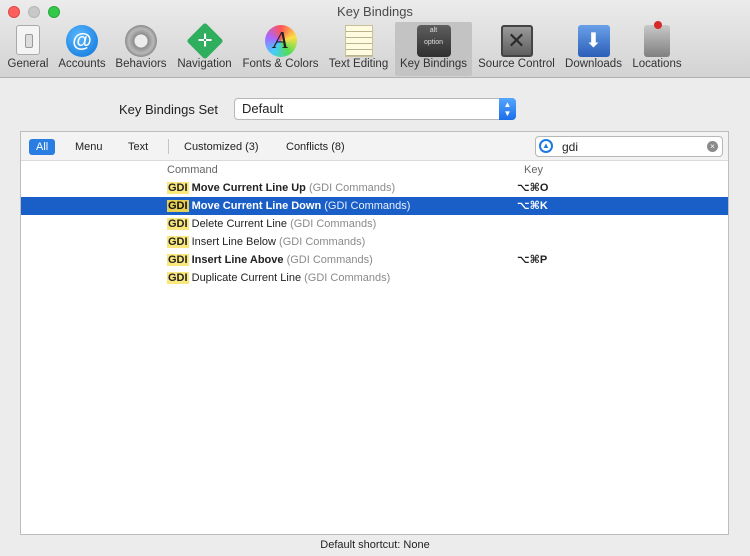 This screenshot has height=556, width=750. I want to click on toolbar-item-text-editing: Text Editing, so click(358, 49).